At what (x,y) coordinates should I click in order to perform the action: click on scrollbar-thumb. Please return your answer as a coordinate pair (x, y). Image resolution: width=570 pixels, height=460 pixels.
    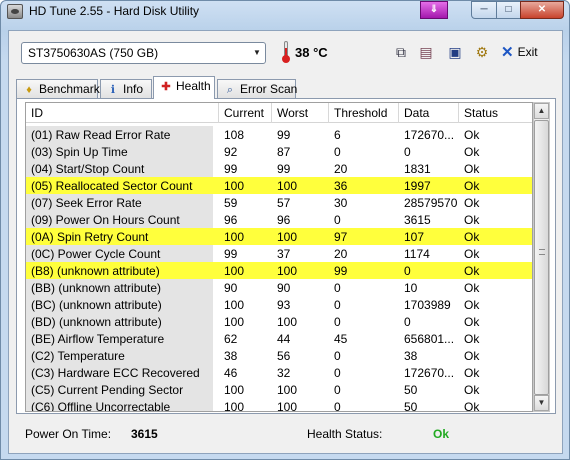
    Looking at the image, I should click on (541, 257).